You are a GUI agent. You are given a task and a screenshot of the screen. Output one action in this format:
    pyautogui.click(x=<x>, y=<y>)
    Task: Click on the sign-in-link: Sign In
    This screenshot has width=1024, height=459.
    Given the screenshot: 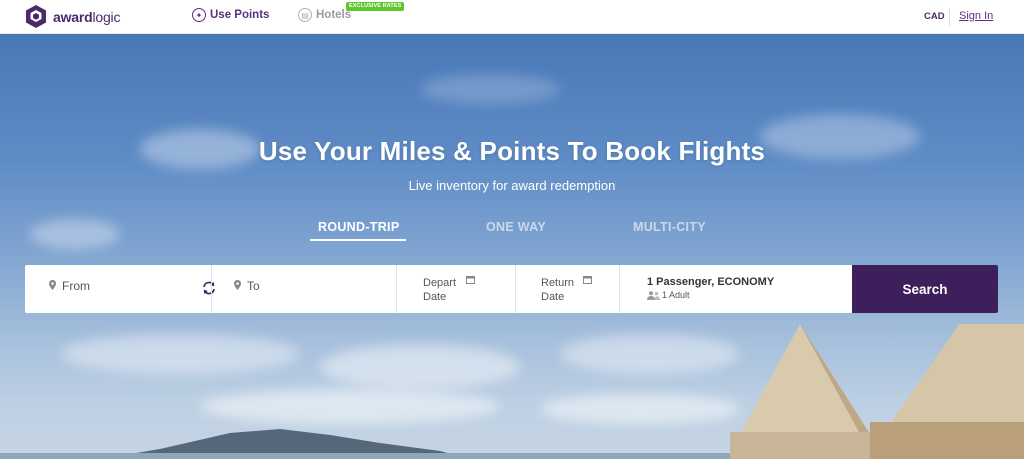 What is the action you would take?
    pyautogui.click(x=976, y=16)
    